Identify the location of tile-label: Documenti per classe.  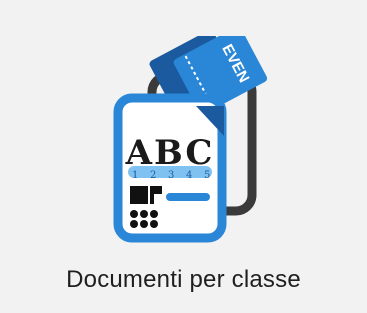
(183, 279).